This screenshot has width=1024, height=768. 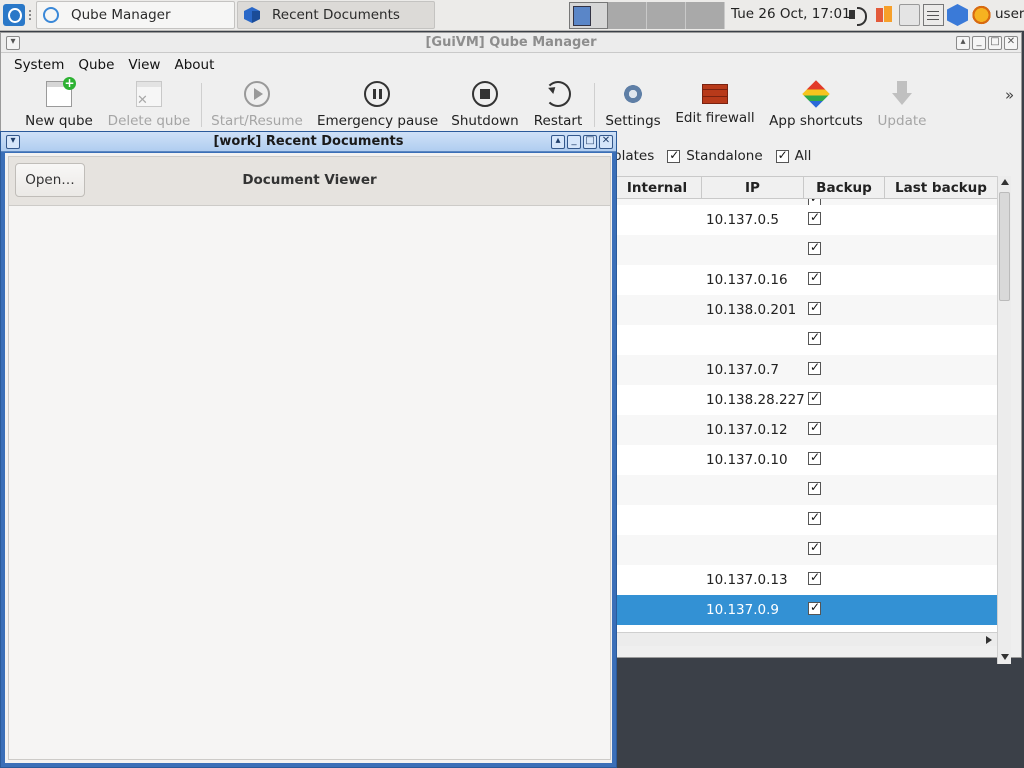 What do you see at coordinates (14, 15) in the screenshot?
I see `qubes-menu-icon` at bounding box center [14, 15].